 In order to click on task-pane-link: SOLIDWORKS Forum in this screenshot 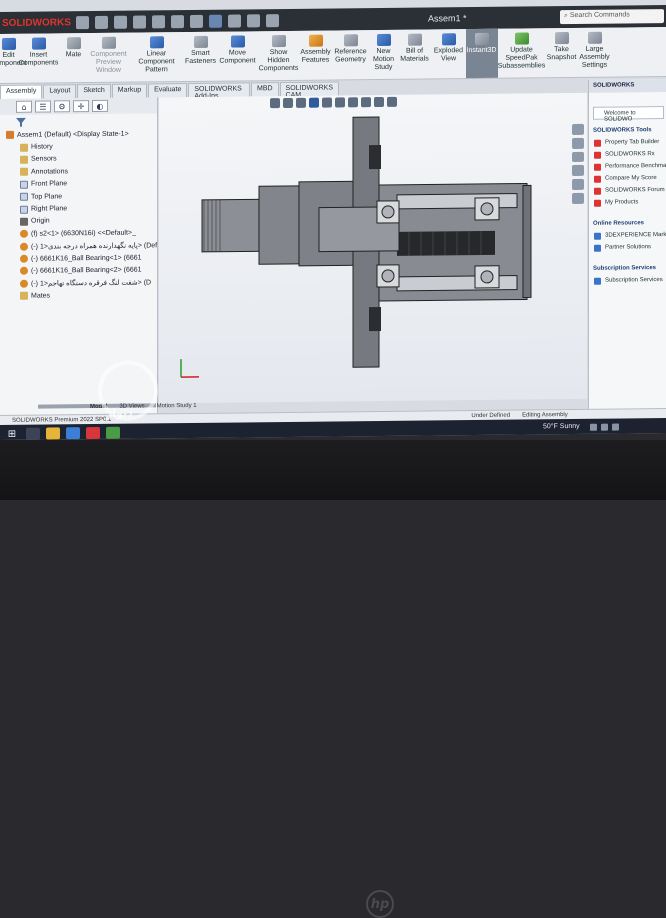, I will do `click(627, 190)`.